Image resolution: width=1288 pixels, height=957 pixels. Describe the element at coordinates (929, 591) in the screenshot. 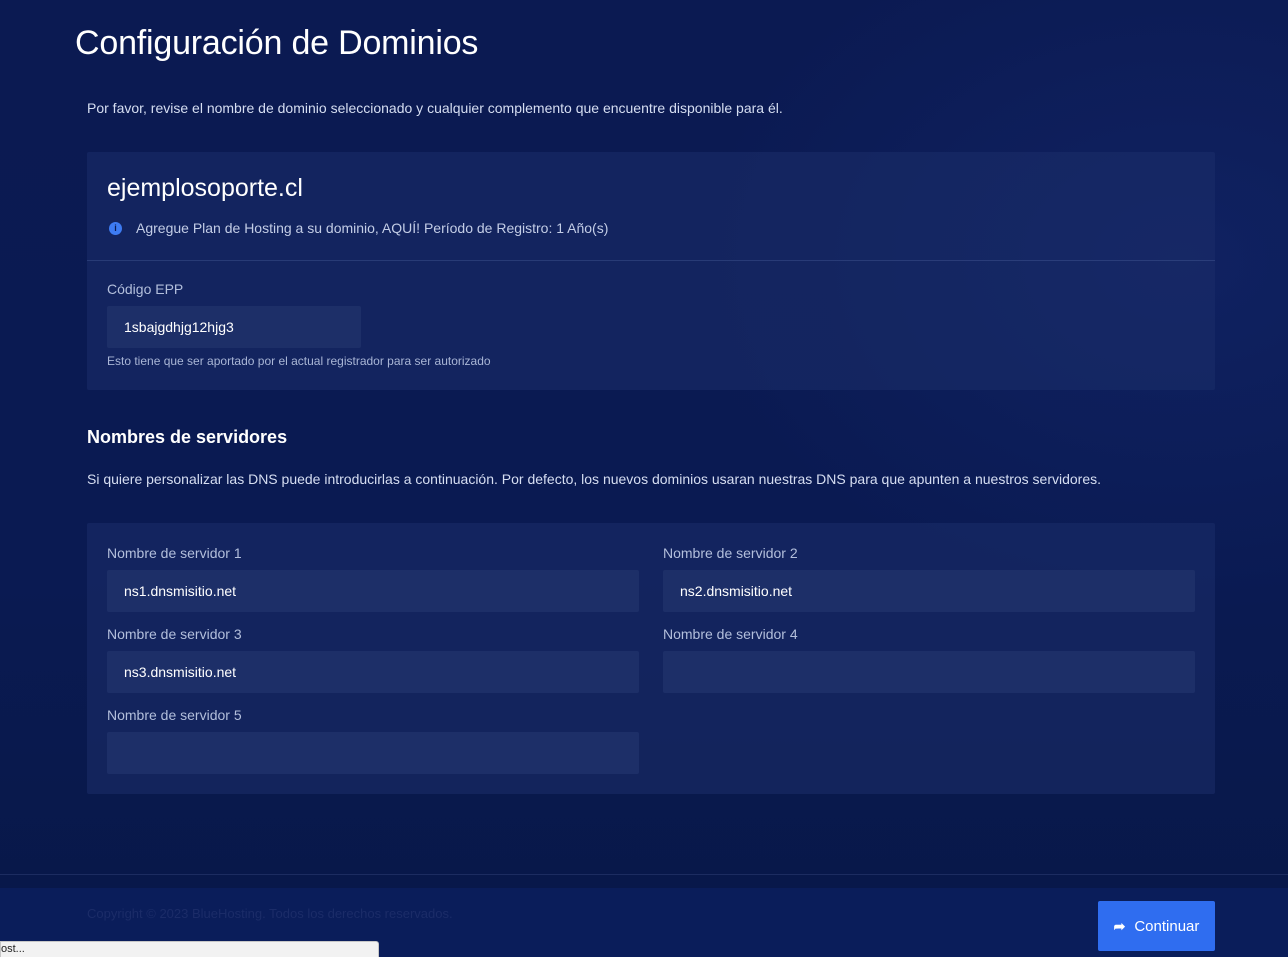

I see `nameserver-2-input` at that location.